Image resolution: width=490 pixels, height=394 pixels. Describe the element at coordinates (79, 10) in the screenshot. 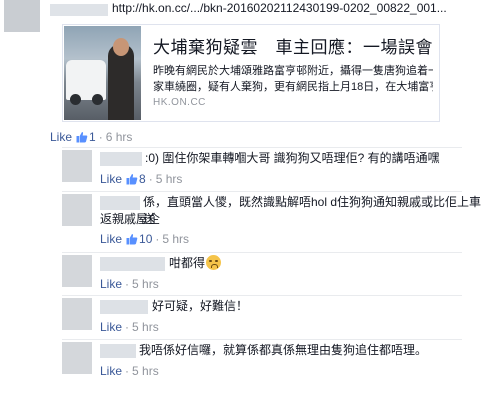

I see `poster-name-redacted` at that location.